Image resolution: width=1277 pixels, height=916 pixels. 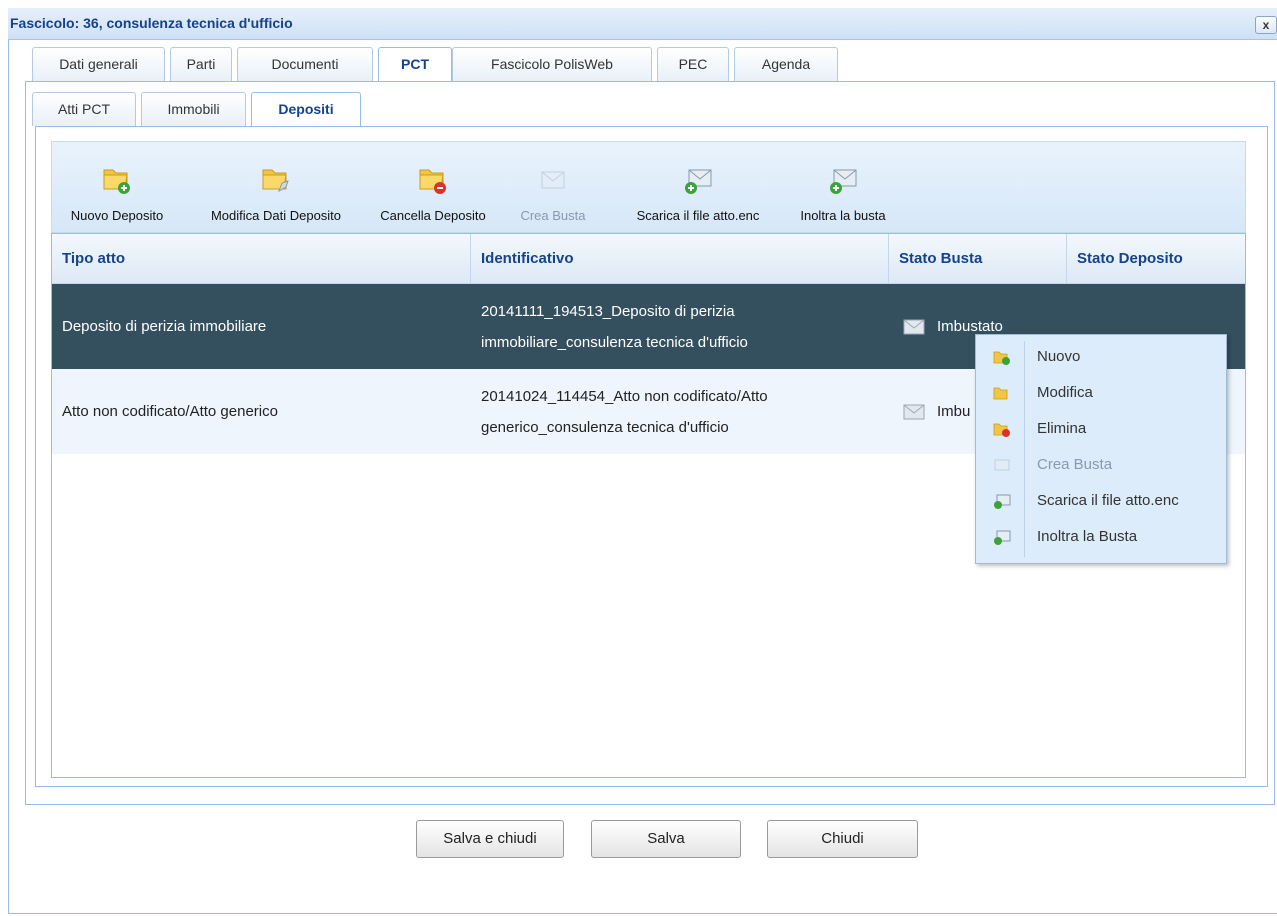 What do you see at coordinates (624, 396) in the screenshot?
I see `identificativo-line-1: 20141024_114454_Atto non codificato/Atto` at bounding box center [624, 396].